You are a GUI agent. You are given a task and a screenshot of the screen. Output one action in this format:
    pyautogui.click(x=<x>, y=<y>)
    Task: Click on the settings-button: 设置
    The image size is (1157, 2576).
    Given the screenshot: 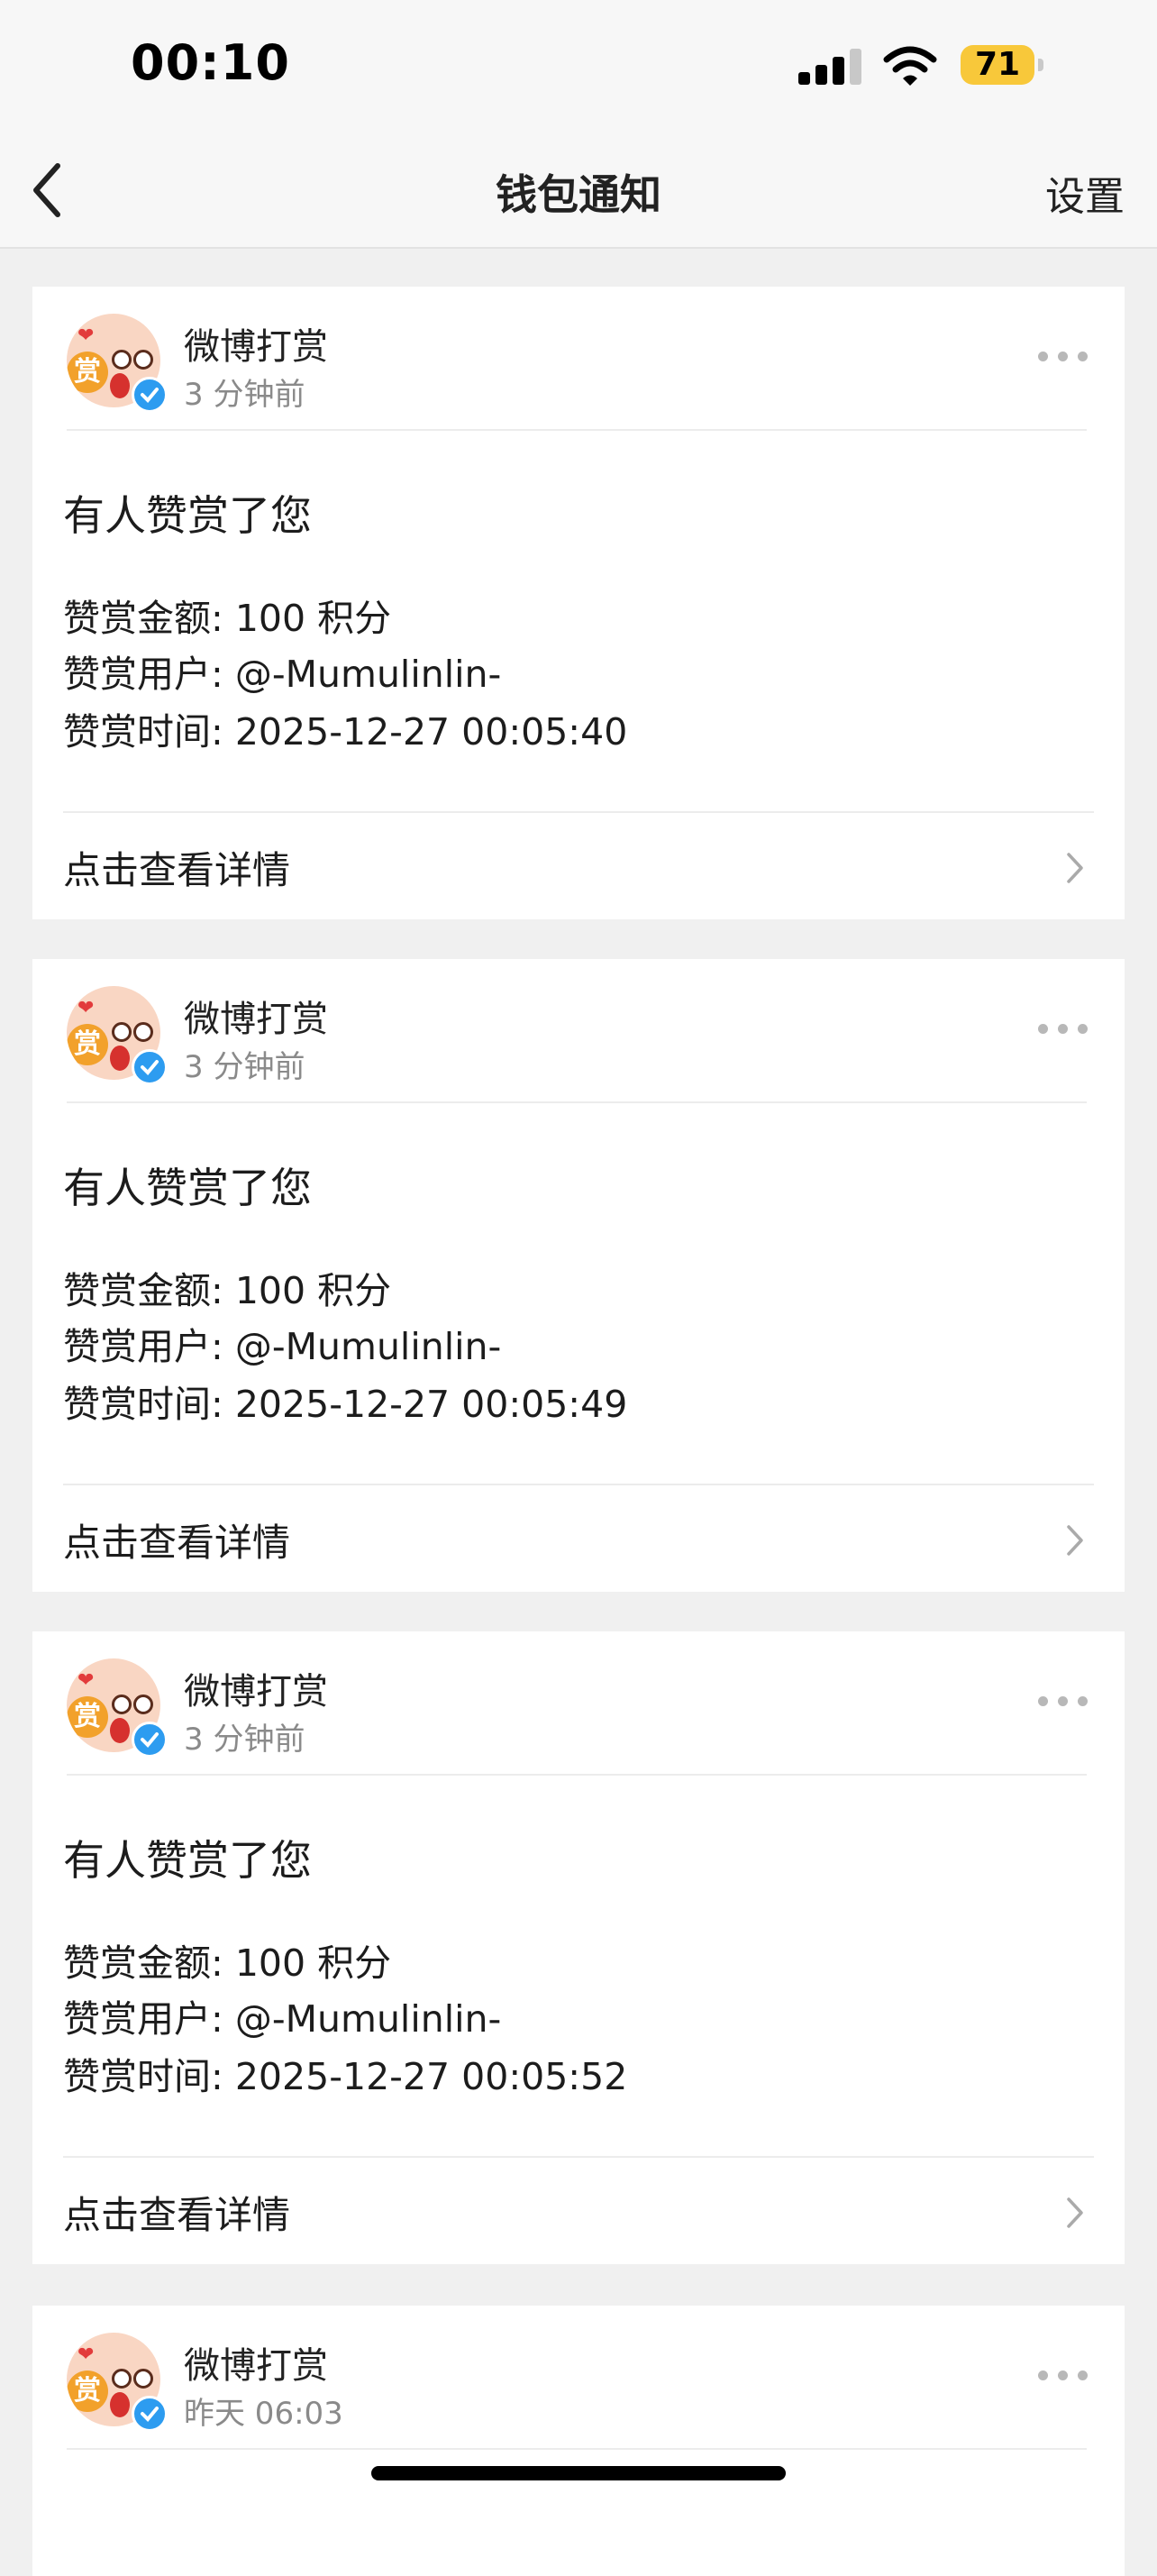 What is the action you would take?
    pyautogui.click(x=1085, y=193)
    